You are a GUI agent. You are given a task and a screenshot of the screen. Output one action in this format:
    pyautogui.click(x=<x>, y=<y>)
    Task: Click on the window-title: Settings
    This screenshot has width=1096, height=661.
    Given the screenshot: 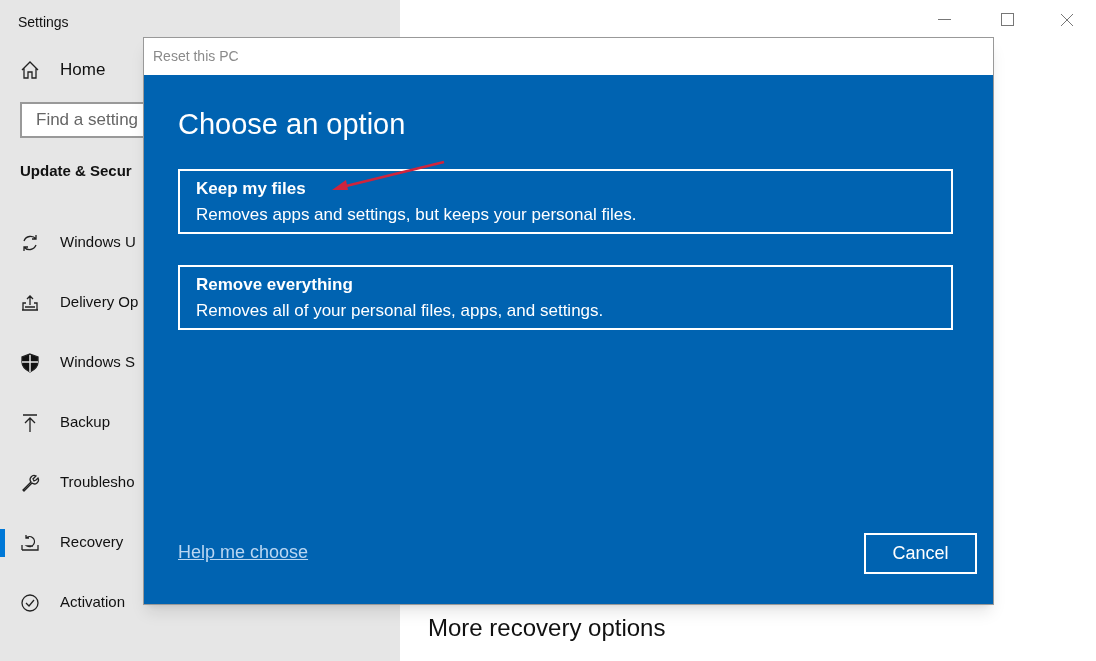 What is the action you would take?
    pyautogui.click(x=43, y=22)
    